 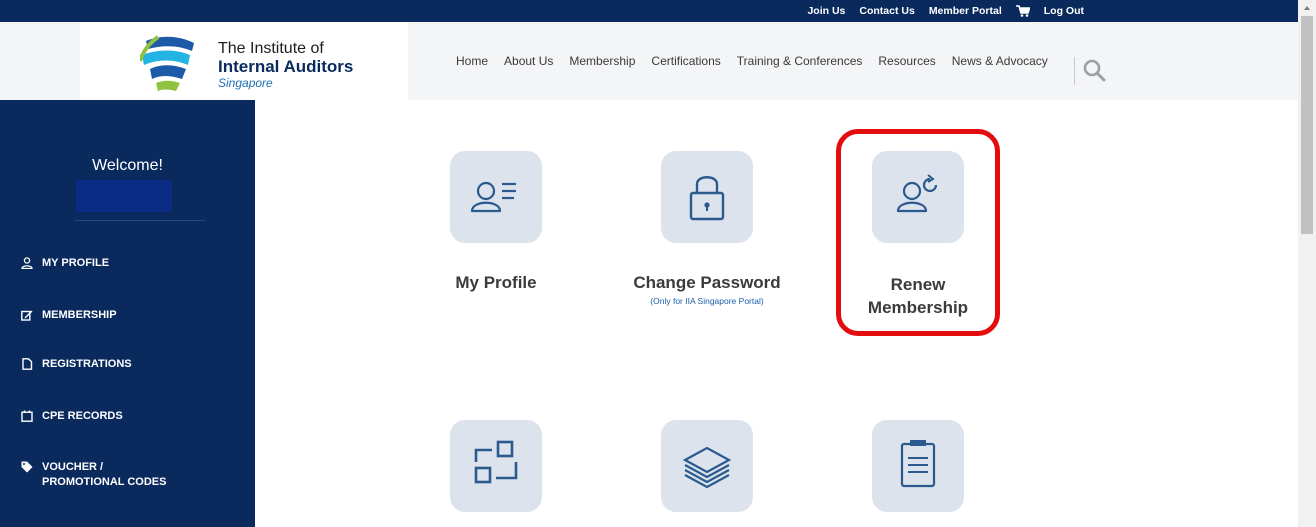 I want to click on highlight-box, so click(x=918, y=232).